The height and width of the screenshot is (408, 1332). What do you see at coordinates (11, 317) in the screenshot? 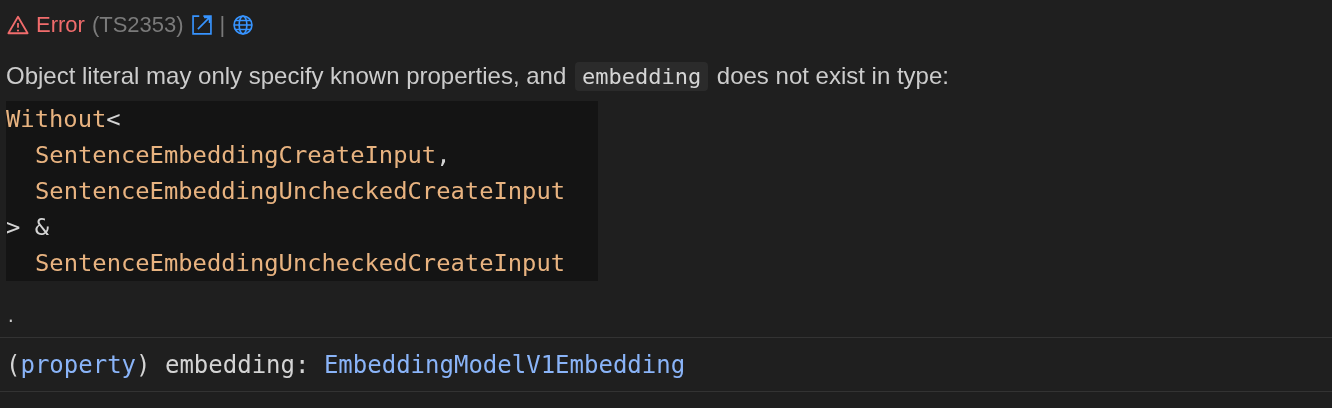
I see `trailing-period: .` at bounding box center [11, 317].